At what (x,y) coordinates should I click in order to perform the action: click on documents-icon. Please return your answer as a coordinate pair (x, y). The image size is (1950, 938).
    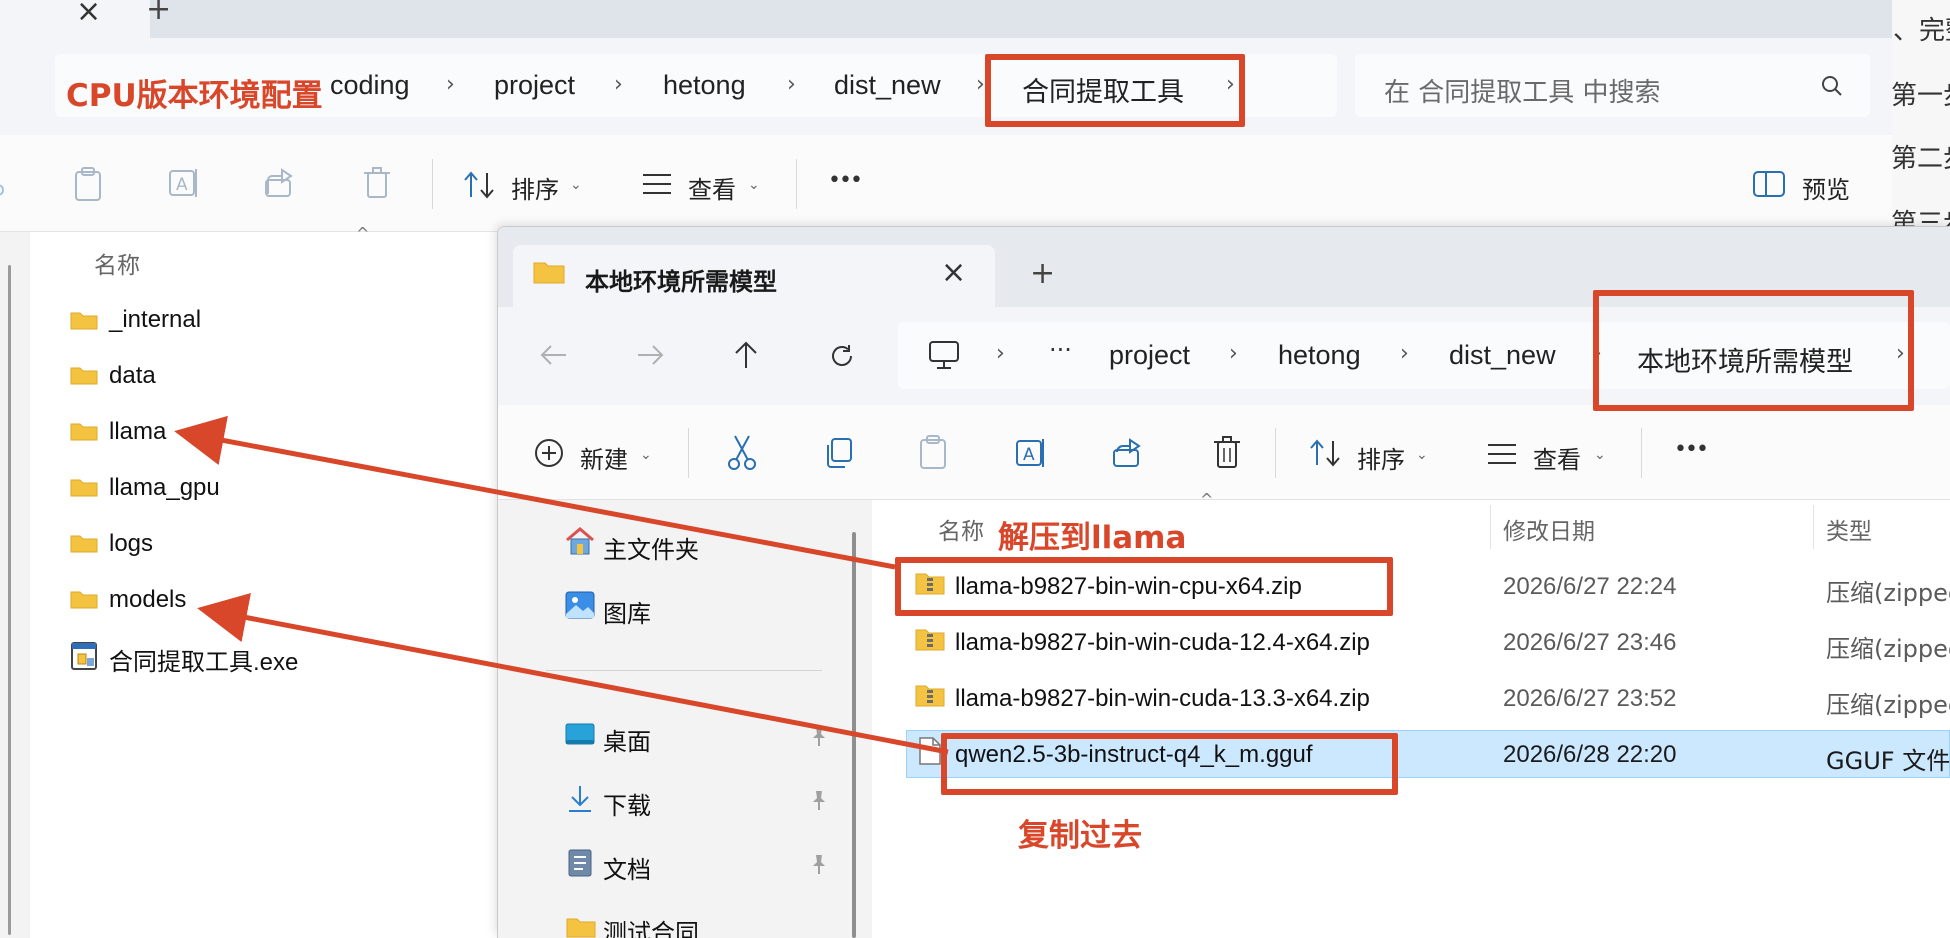
    Looking at the image, I should click on (580, 863).